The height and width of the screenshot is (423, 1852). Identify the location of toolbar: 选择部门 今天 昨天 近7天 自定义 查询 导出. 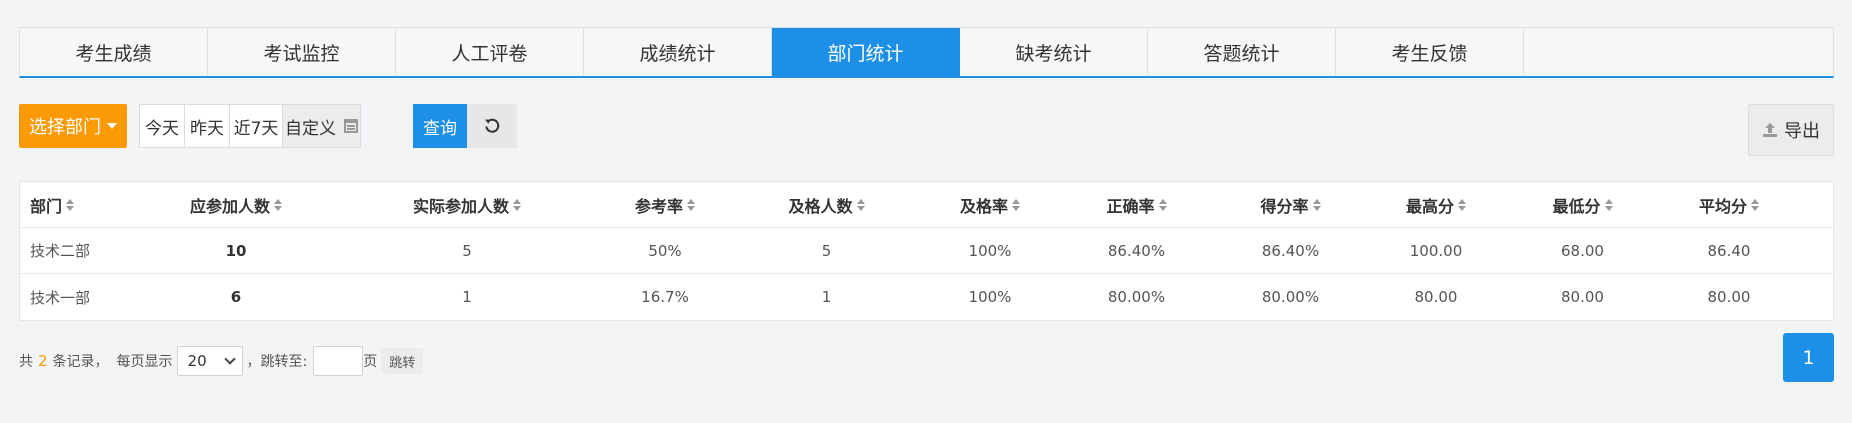
(926, 130).